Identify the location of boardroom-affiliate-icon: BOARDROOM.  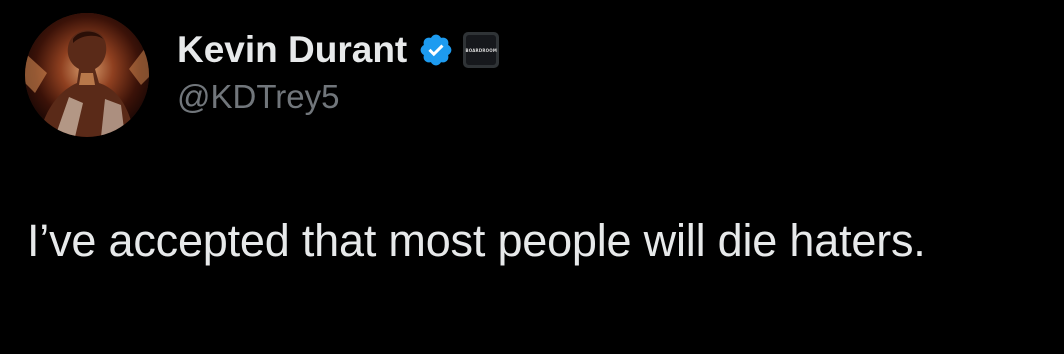
(481, 50).